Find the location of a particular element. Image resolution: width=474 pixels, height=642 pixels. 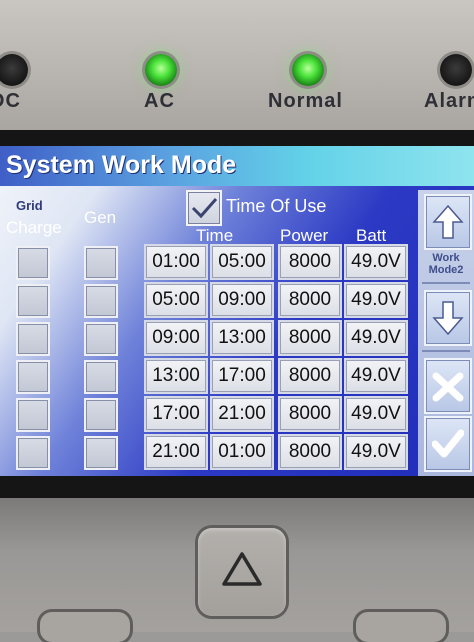

confirm-check-icon is located at coordinates (448, 443).